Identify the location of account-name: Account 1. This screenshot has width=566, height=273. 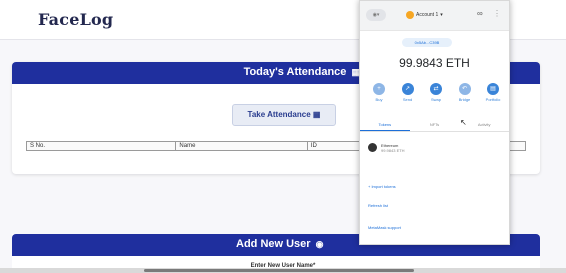
(427, 15).